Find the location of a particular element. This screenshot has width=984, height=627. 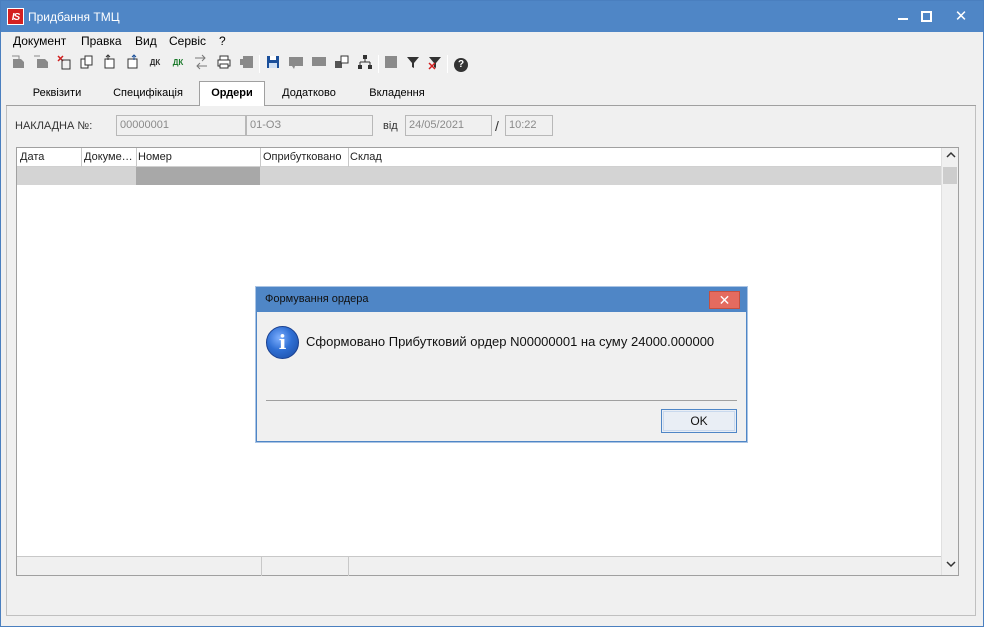

column-warehouse: Склад is located at coordinates (390, 157).